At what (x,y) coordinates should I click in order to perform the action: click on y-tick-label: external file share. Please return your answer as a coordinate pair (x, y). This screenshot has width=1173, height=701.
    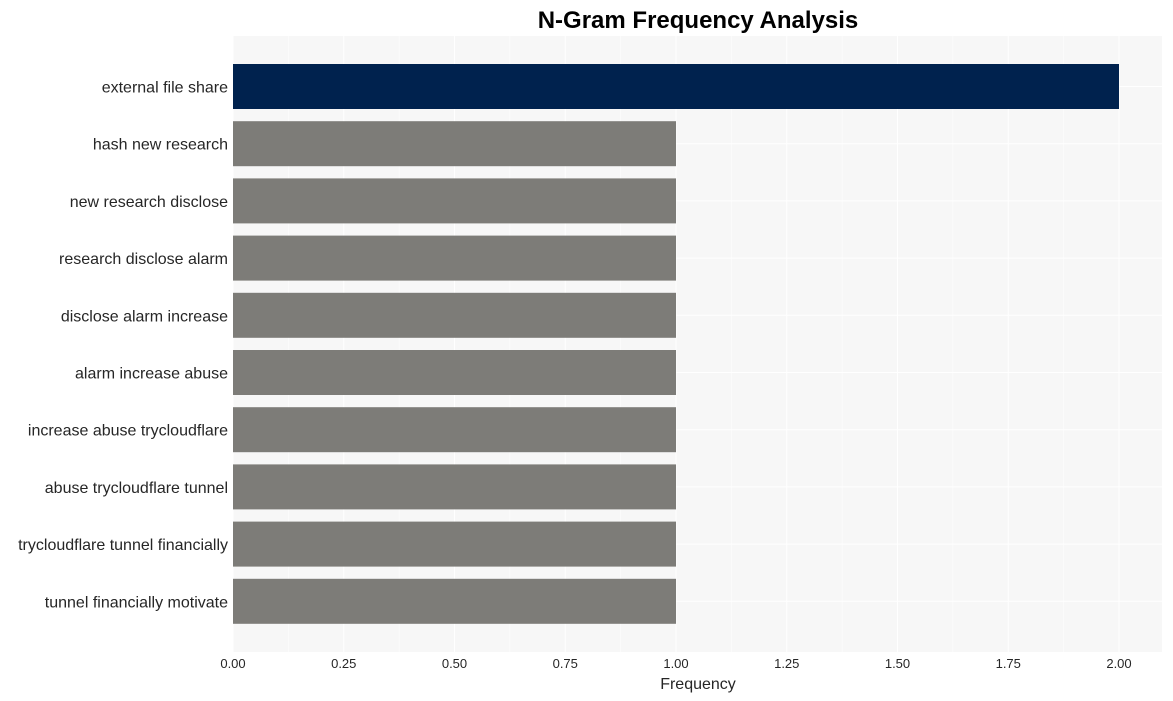
    Looking at the image, I should click on (165, 88).